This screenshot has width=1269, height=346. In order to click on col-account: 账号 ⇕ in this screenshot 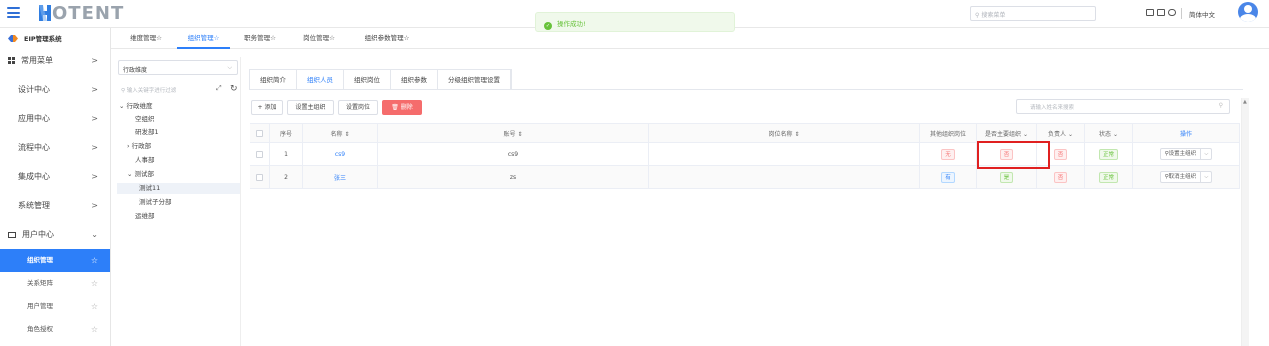, I will do `click(513, 133)`.